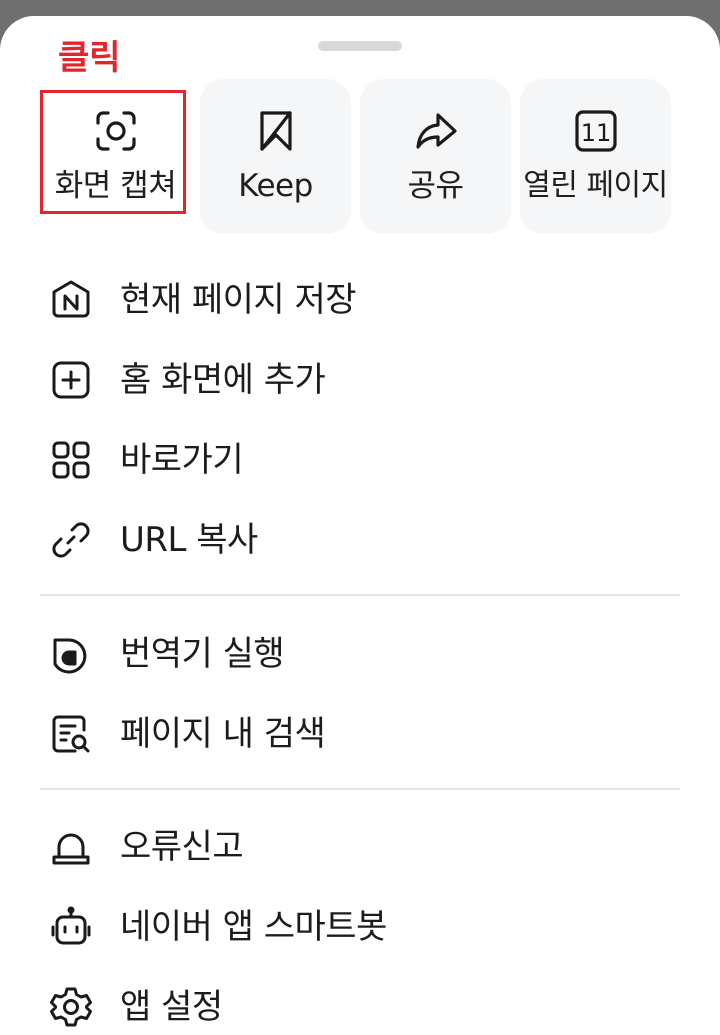  Describe the element at coordinates (253, 927) in the screenshot. I see `menu-item-label: 네이버 앱 스마트봇` at that location.